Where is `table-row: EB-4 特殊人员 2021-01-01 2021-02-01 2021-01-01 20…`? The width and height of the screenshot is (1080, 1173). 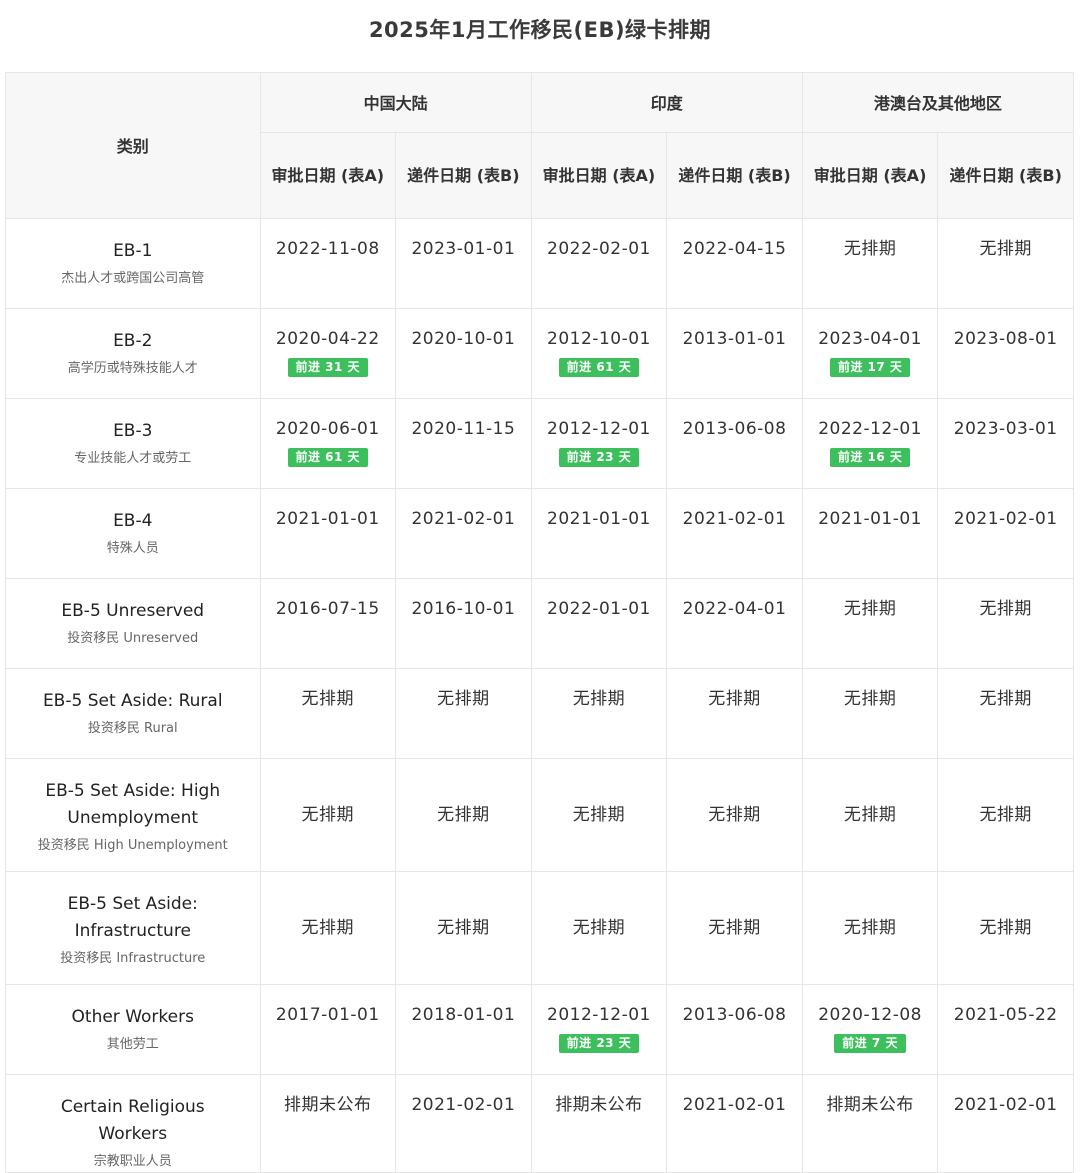
table-row: EB-4 特殊人员 2021-01-01 2021-02-01 2021-01-01 20… is located at coordinates (540, 533).